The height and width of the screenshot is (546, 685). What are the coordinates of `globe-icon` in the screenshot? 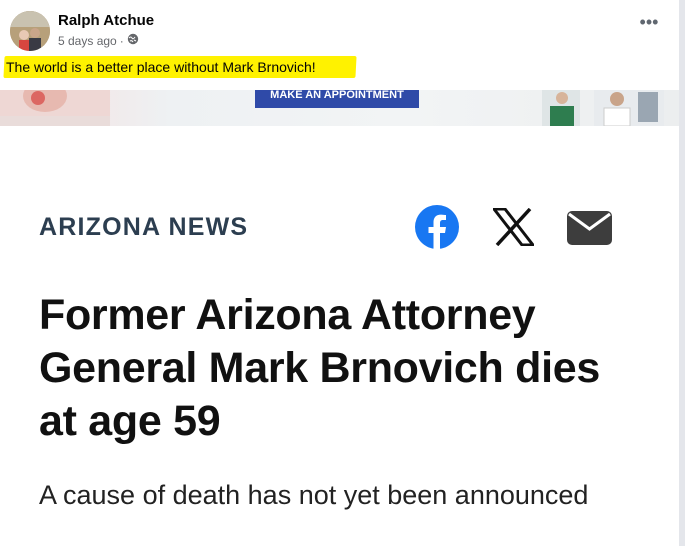 It's located at (133, 40).